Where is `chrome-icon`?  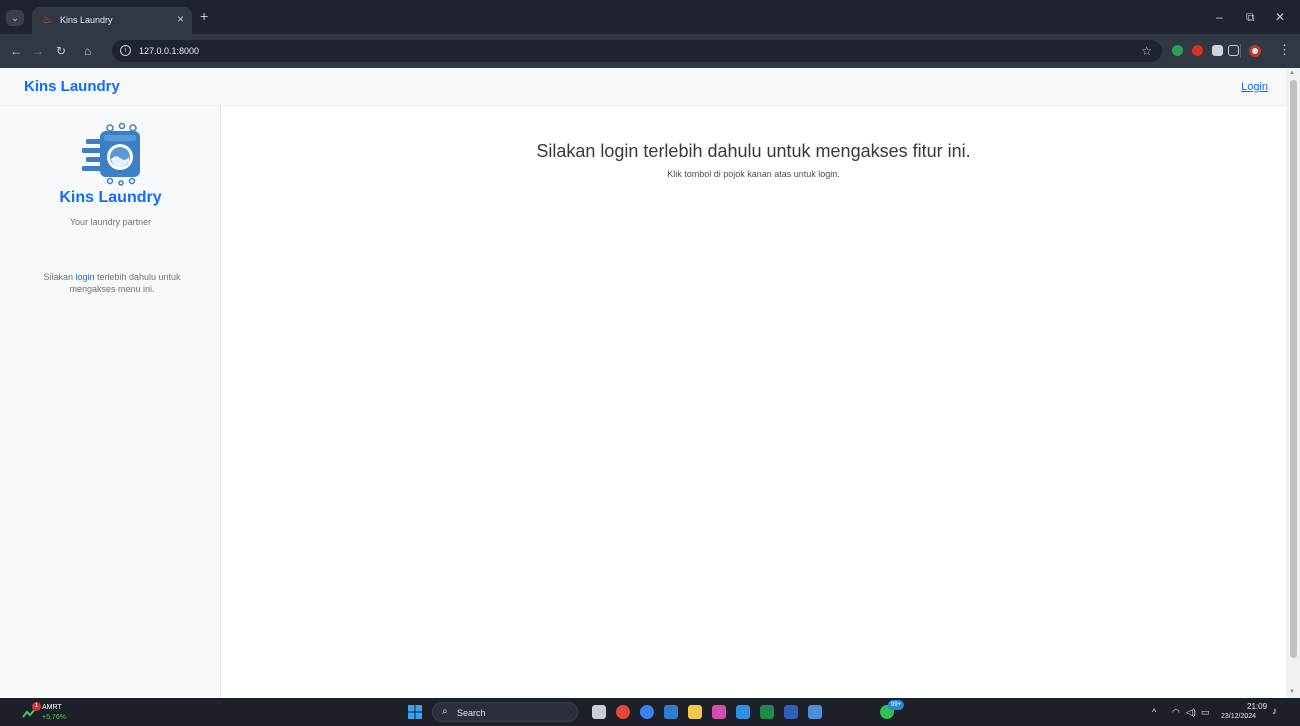 chrome-icon is located at coordinates (623, 712).